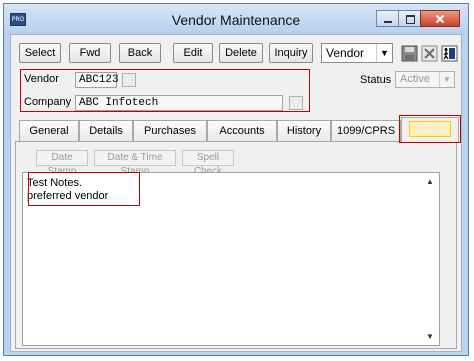  I want to click on window-controls, so click(418, 18).